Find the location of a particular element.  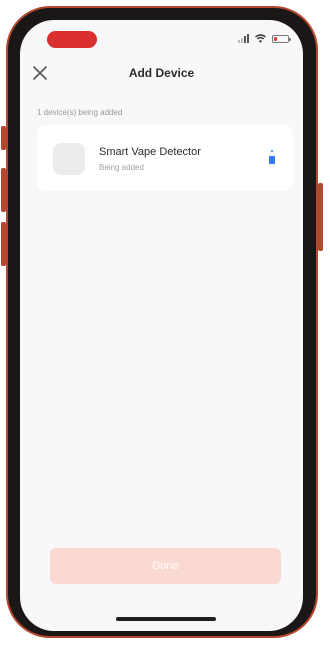

battery-icon is located at coordinates (281, 38).